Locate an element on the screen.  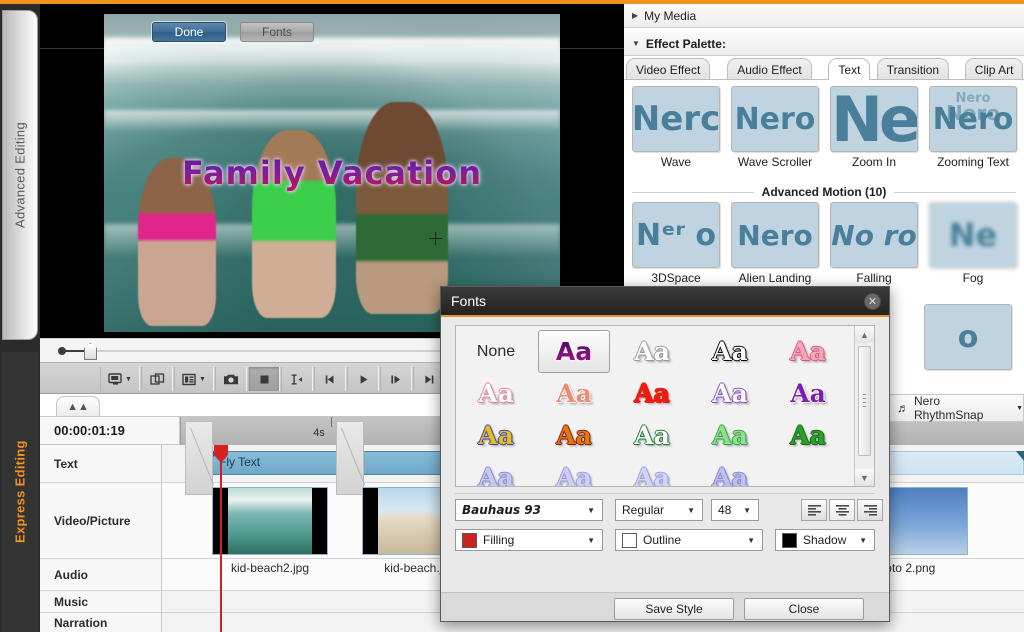
outline-color-dropdown: Outline ▼ is located at coordinates (689, 540).